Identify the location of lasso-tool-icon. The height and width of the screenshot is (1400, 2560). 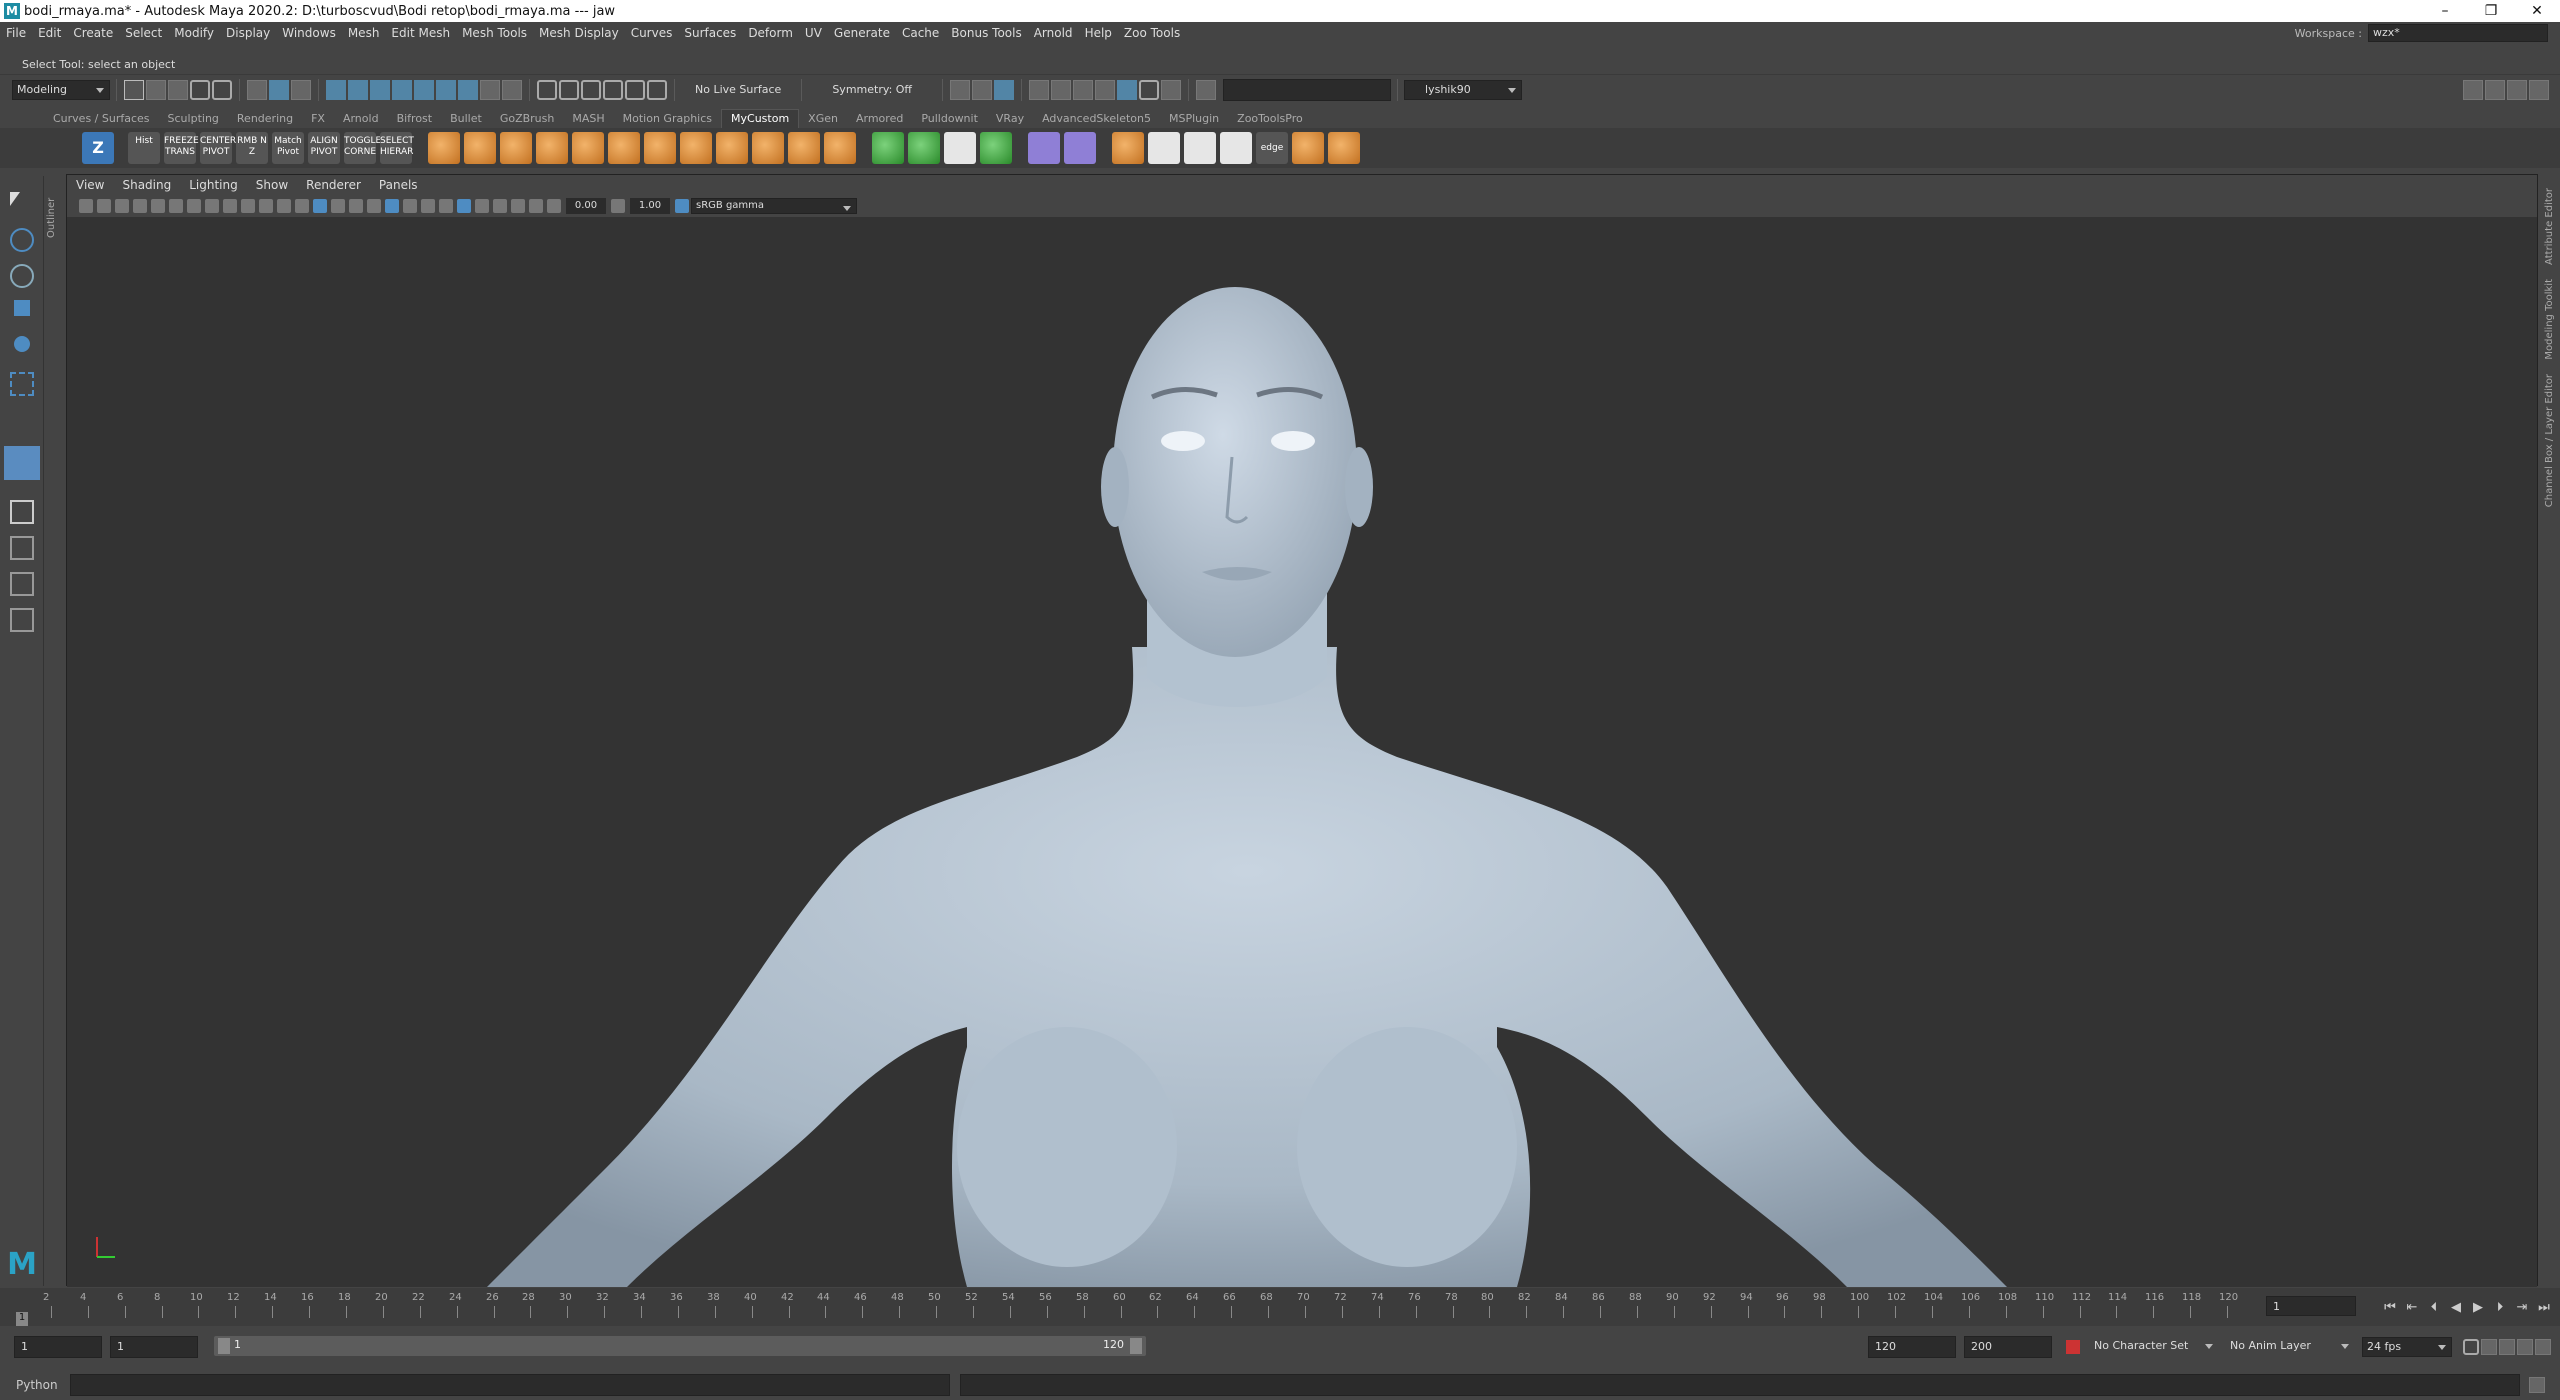
(22, 240).